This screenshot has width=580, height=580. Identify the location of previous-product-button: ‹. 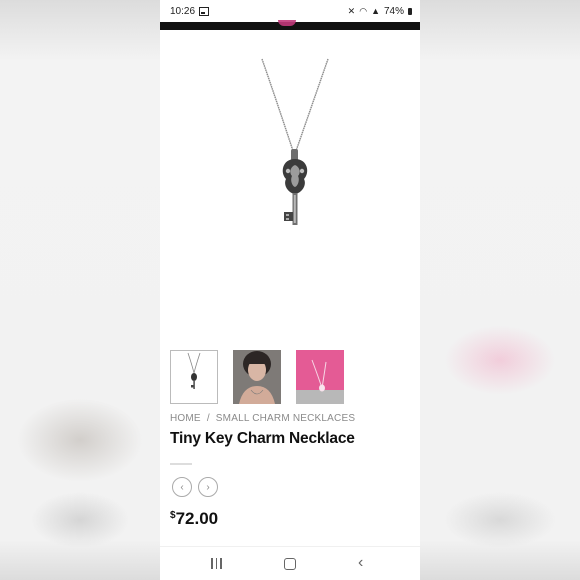
(182, 487).